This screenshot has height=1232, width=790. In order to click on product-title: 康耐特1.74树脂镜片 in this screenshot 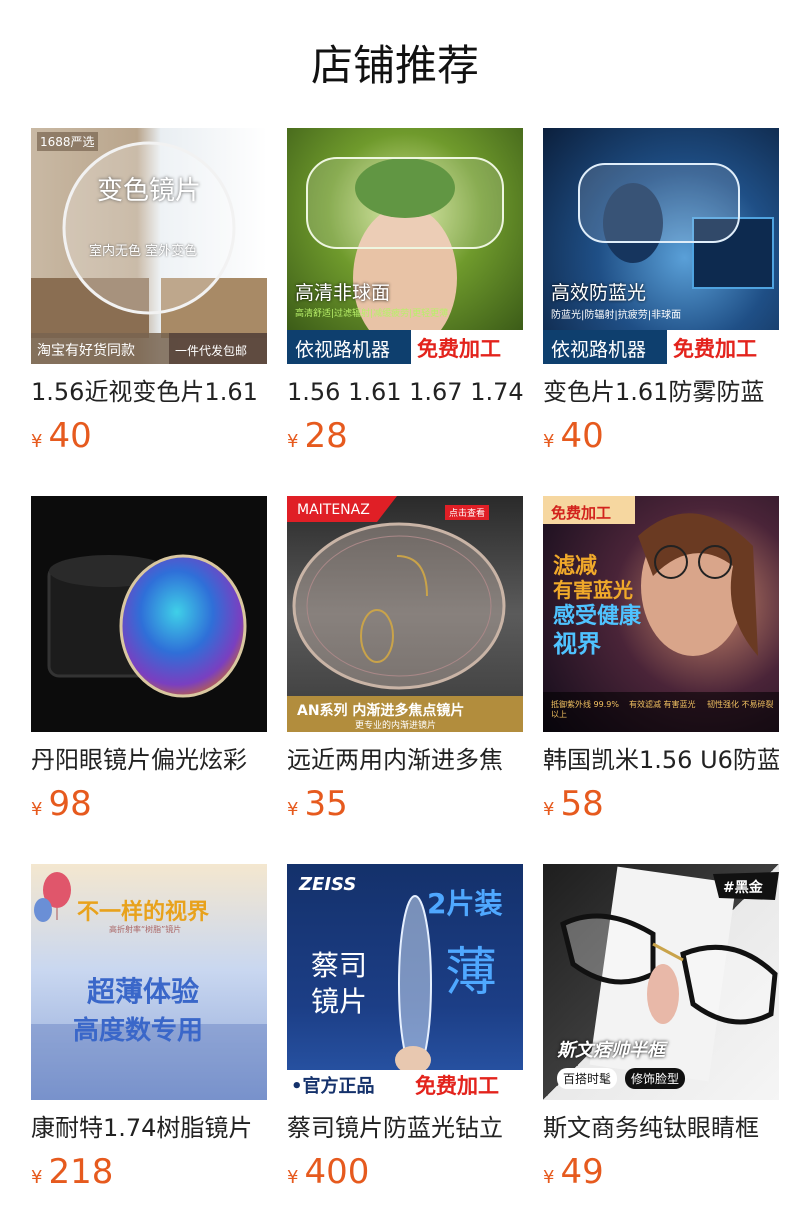, I will do `click(149, 1128)`.